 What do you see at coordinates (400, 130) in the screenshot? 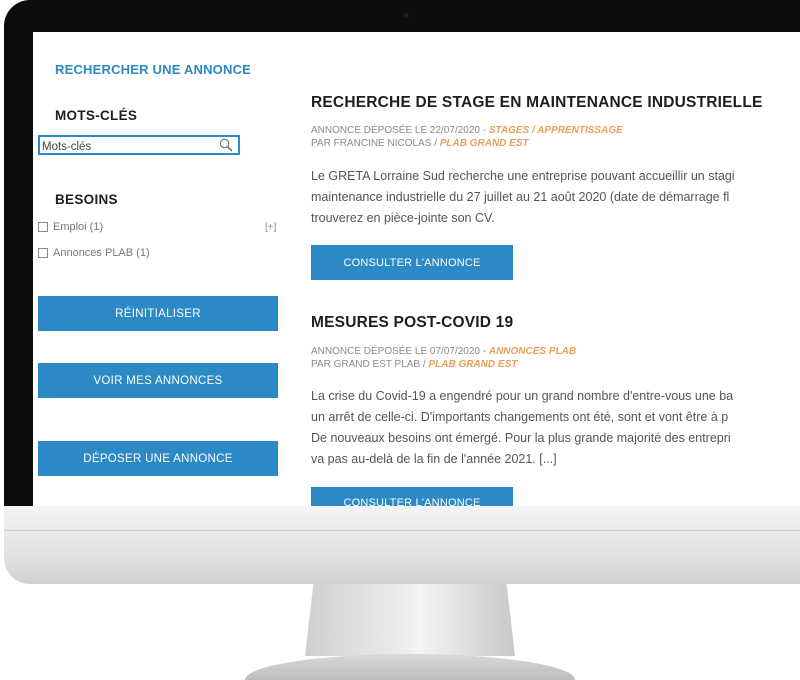
I see `posted-date: ANNONCE DÉPOSÉE LE 22/07/2020 -` at bounding box center [400, 130].